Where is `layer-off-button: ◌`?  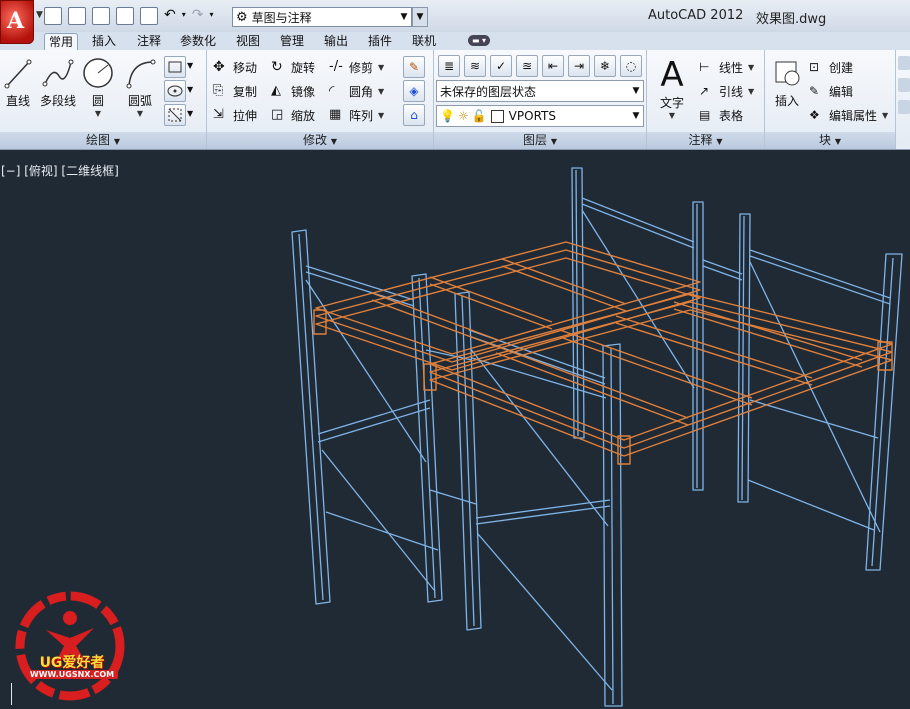
layer-off-button: ◌ is located at coordinates (631, 66).